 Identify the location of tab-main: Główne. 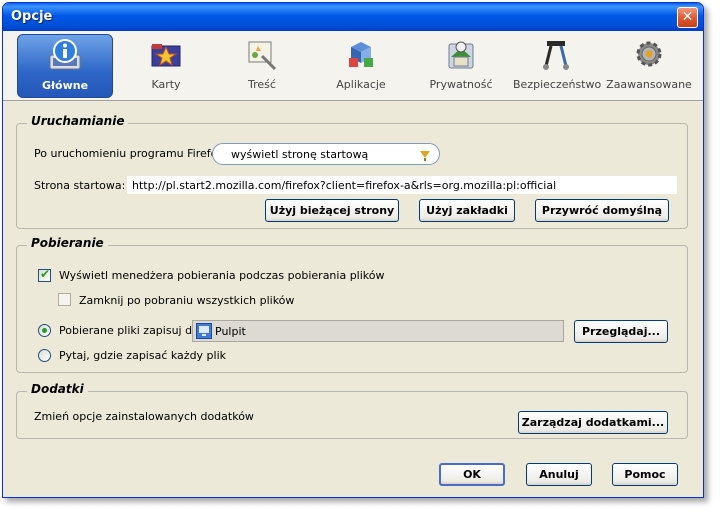
(65, 66).